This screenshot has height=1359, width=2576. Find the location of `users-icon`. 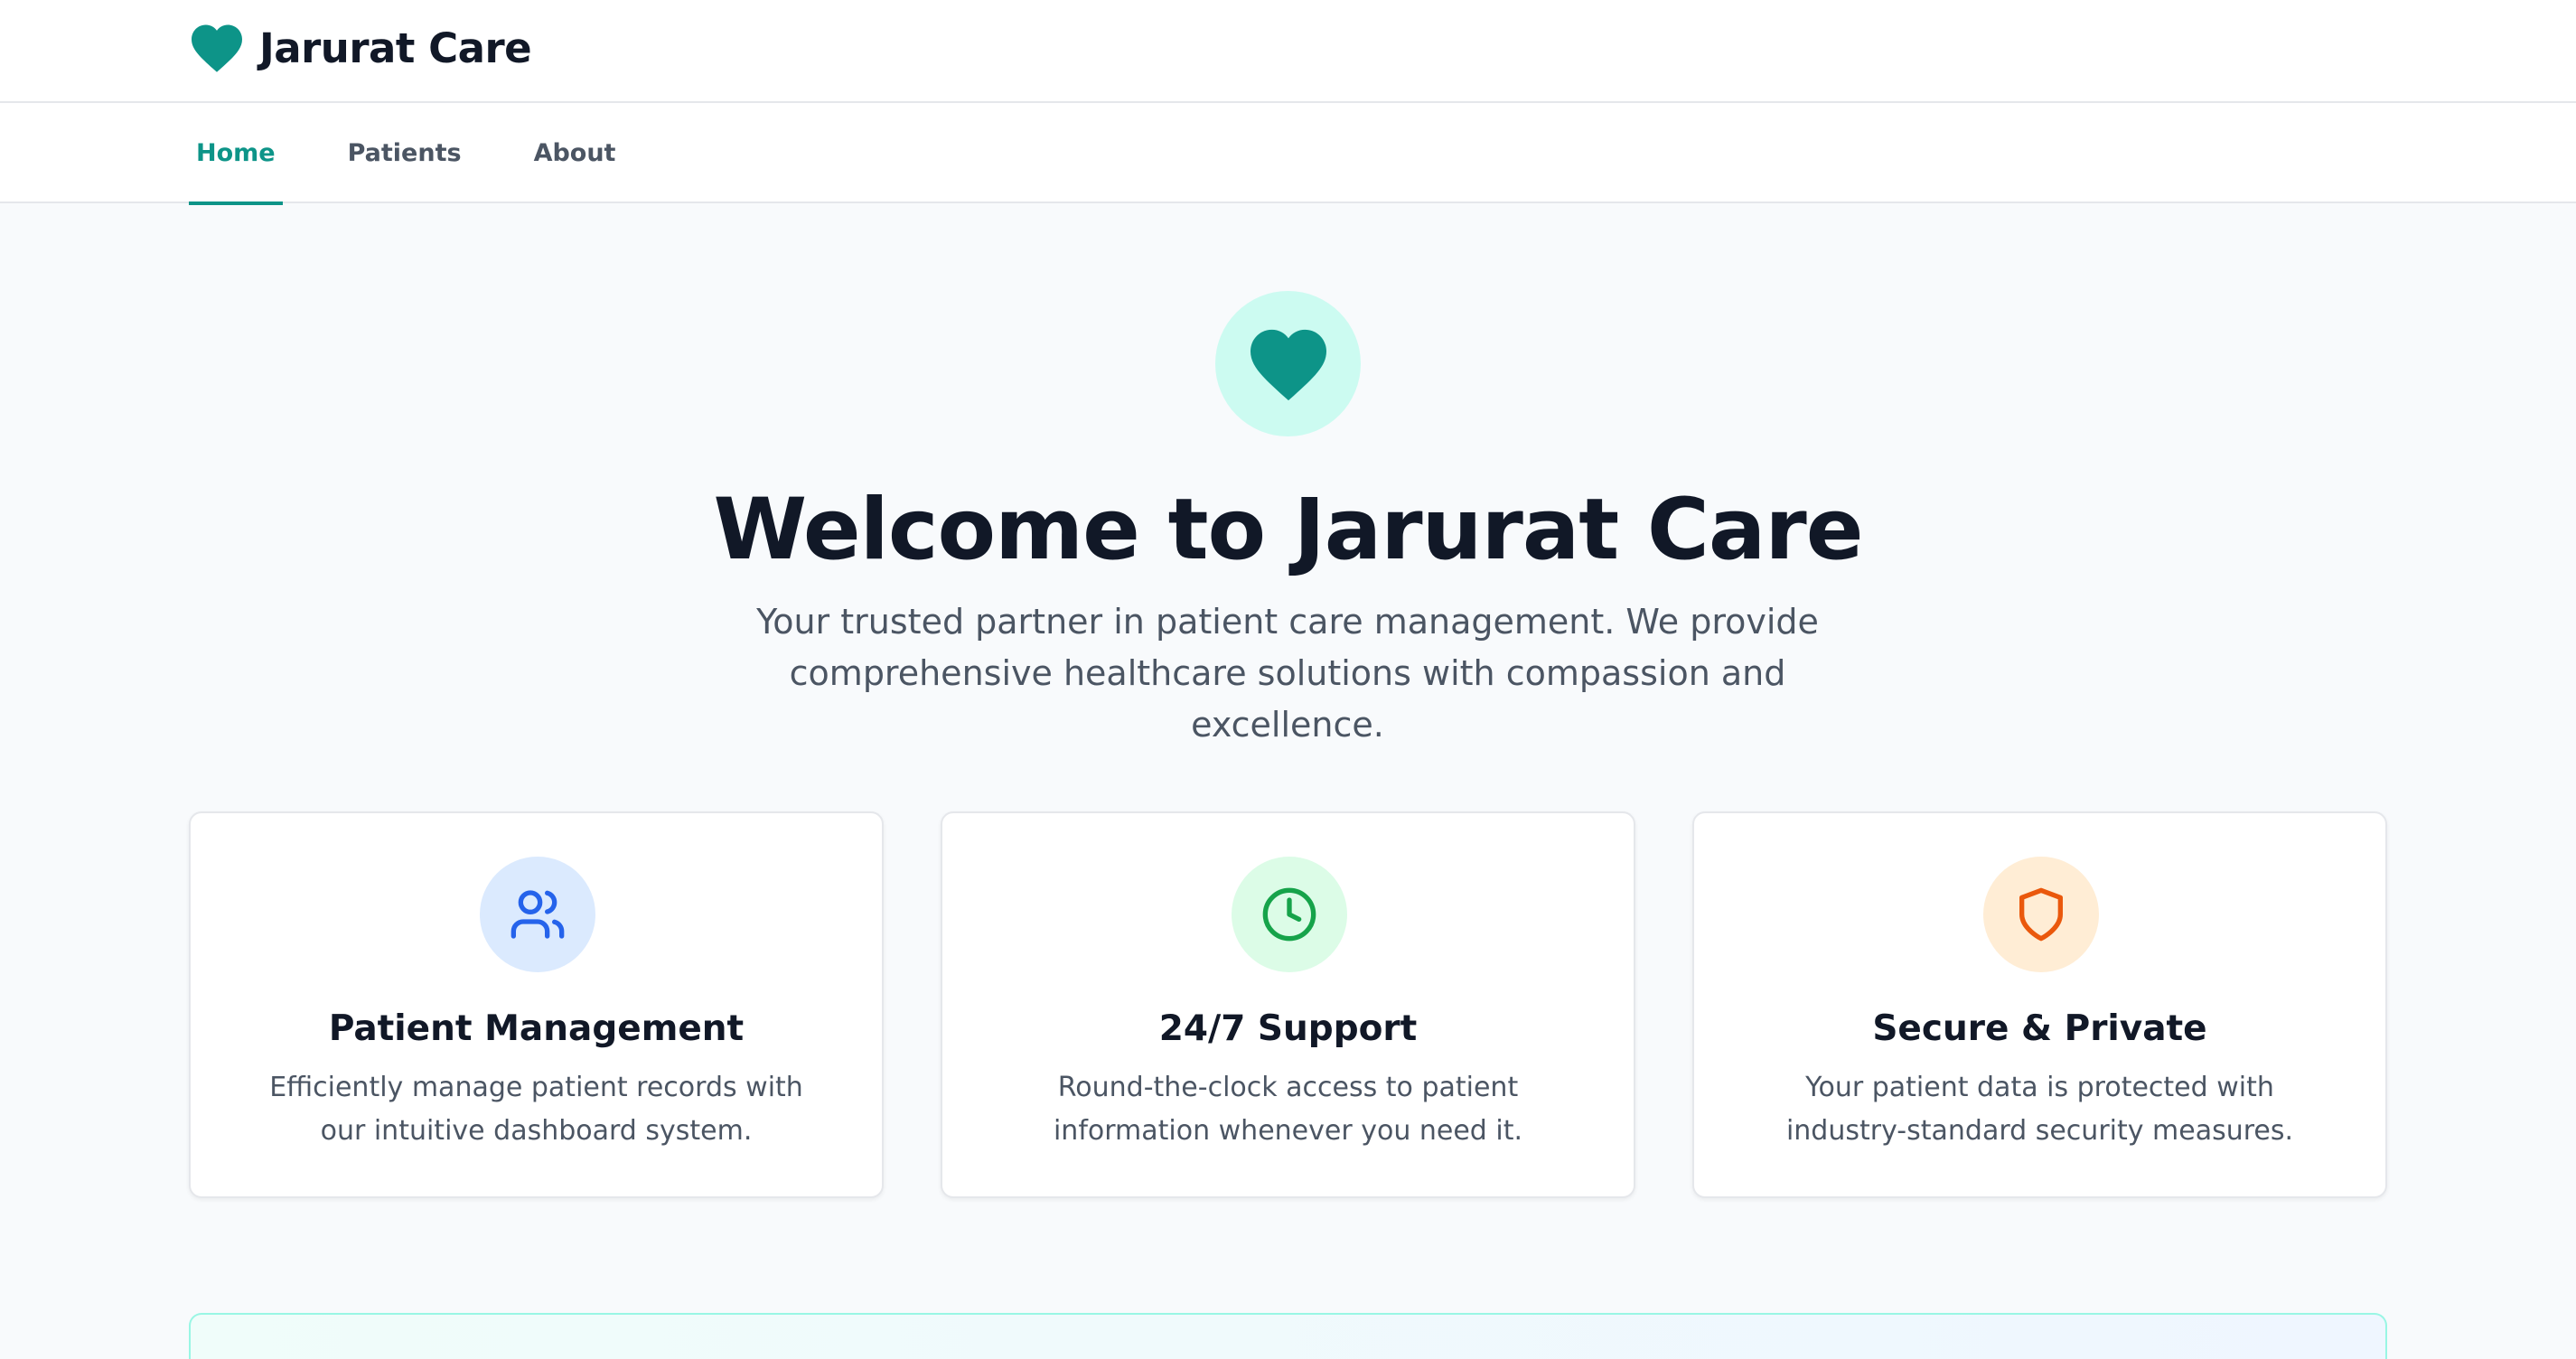

users-icon is located at coordinates (538, 915).